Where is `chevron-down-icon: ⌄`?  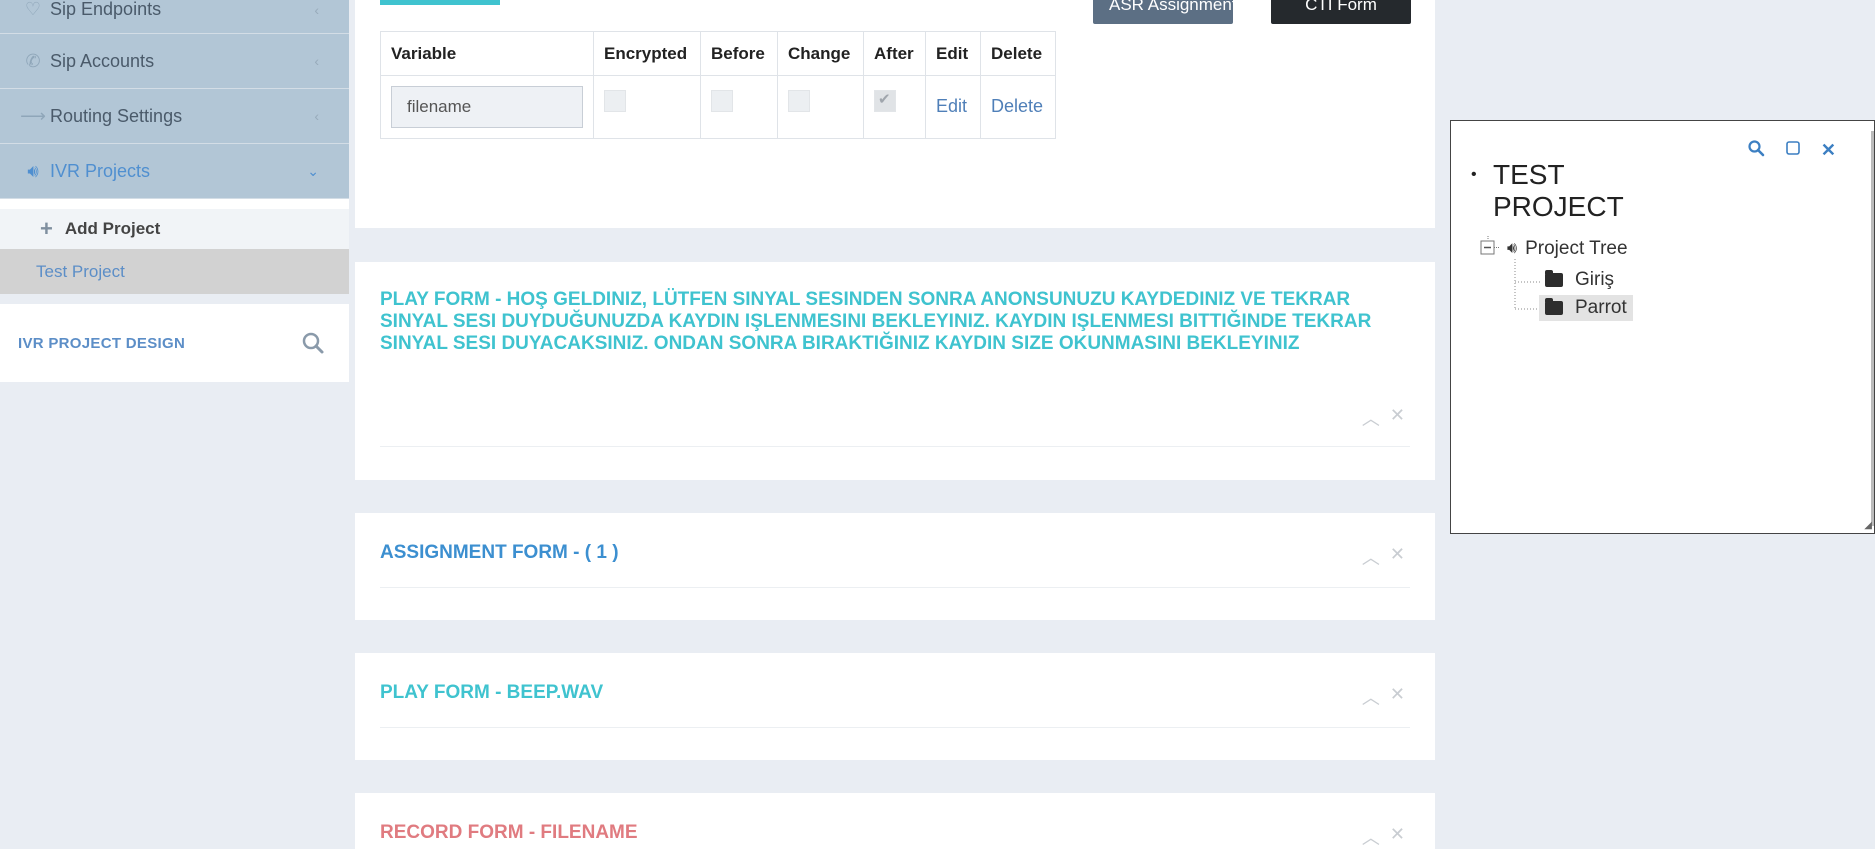
chevron-down-icon: ⌄ is located at coordinates (313, 170).